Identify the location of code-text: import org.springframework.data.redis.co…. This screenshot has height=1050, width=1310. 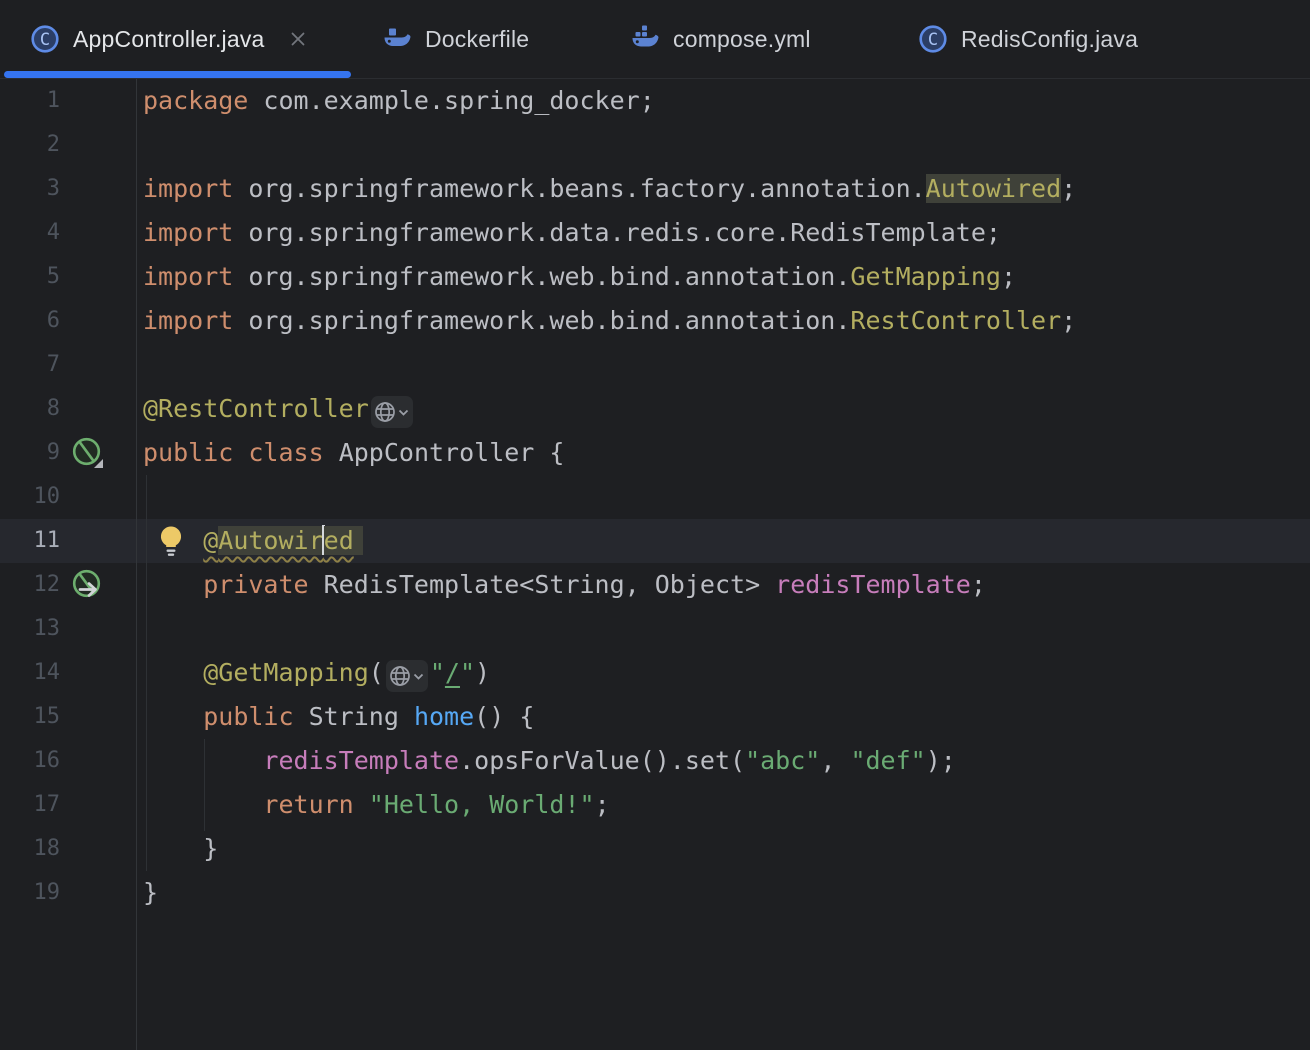
(726, 233).